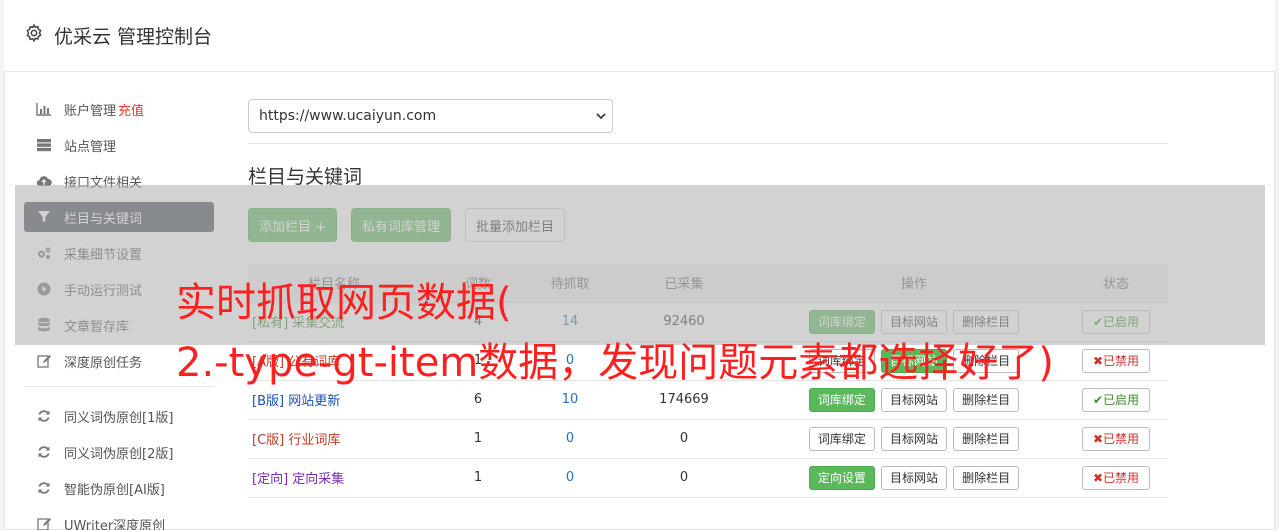  Describe the element at coordinates (114, 490) in the screenshot. I see `sidebar-item-label: 智能伪原创[AI版]` at that location.